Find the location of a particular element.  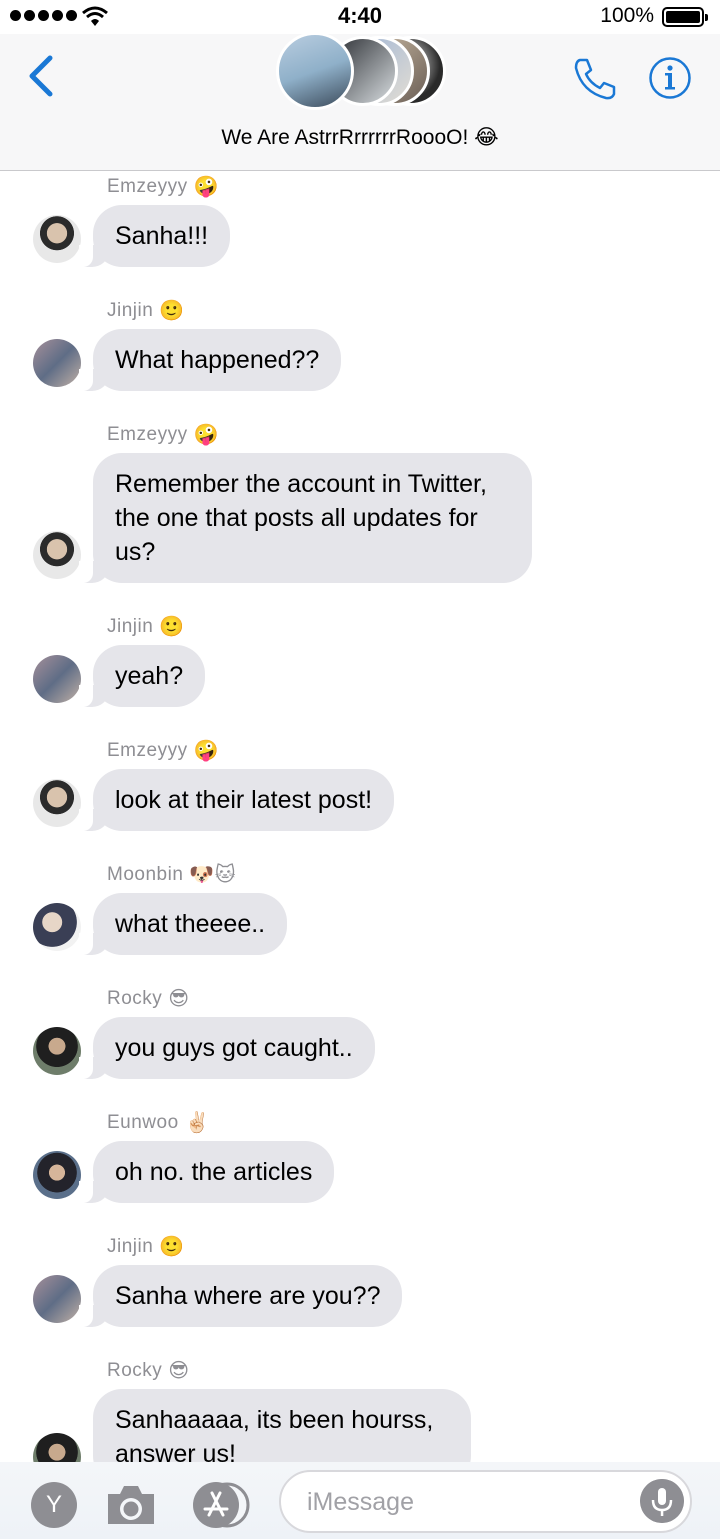

message-bubble: Sanha!!! is located at coordinates (154, 236).